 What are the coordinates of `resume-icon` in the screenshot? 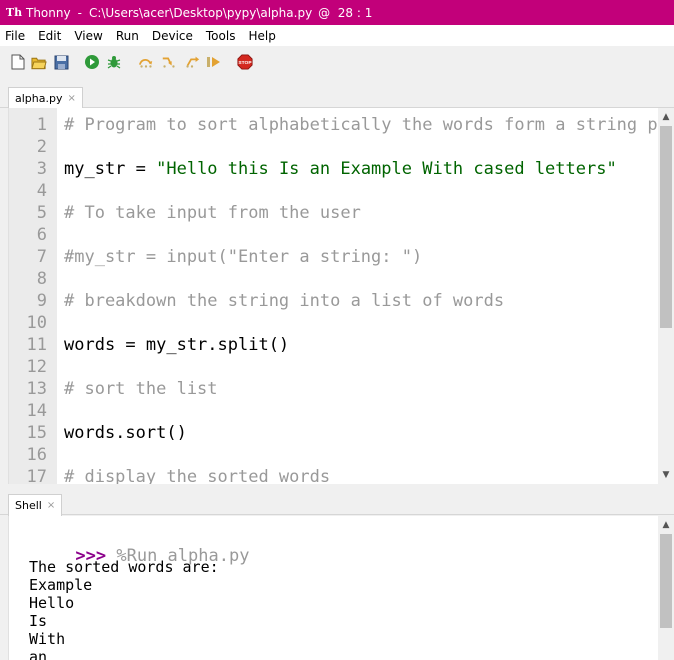 It's located at (214, 62).